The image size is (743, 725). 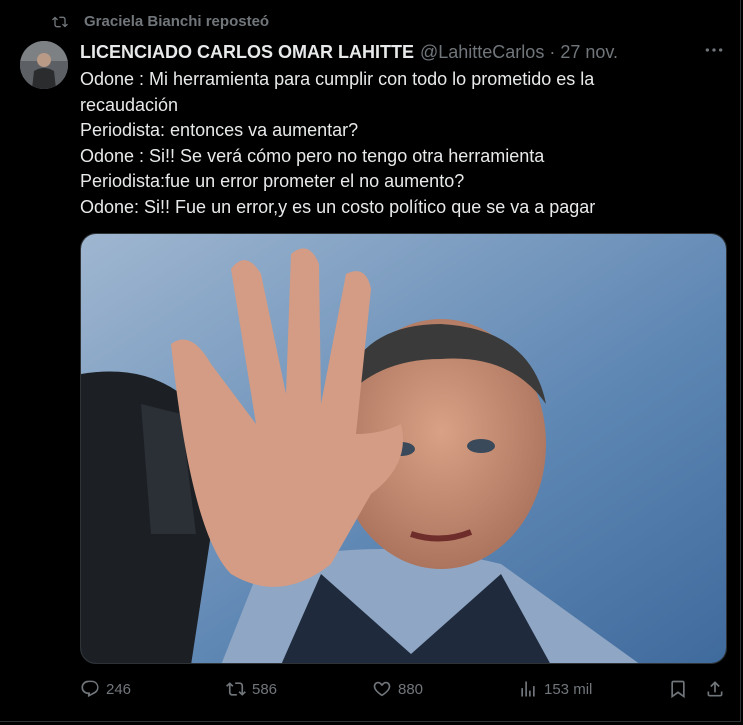 I want to click on views-count: 153 mil, so click(x=568, y=689).